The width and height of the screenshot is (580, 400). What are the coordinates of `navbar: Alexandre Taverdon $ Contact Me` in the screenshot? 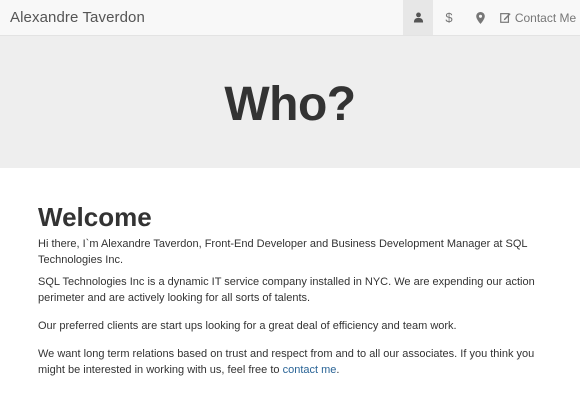 It's located at (290, 18).